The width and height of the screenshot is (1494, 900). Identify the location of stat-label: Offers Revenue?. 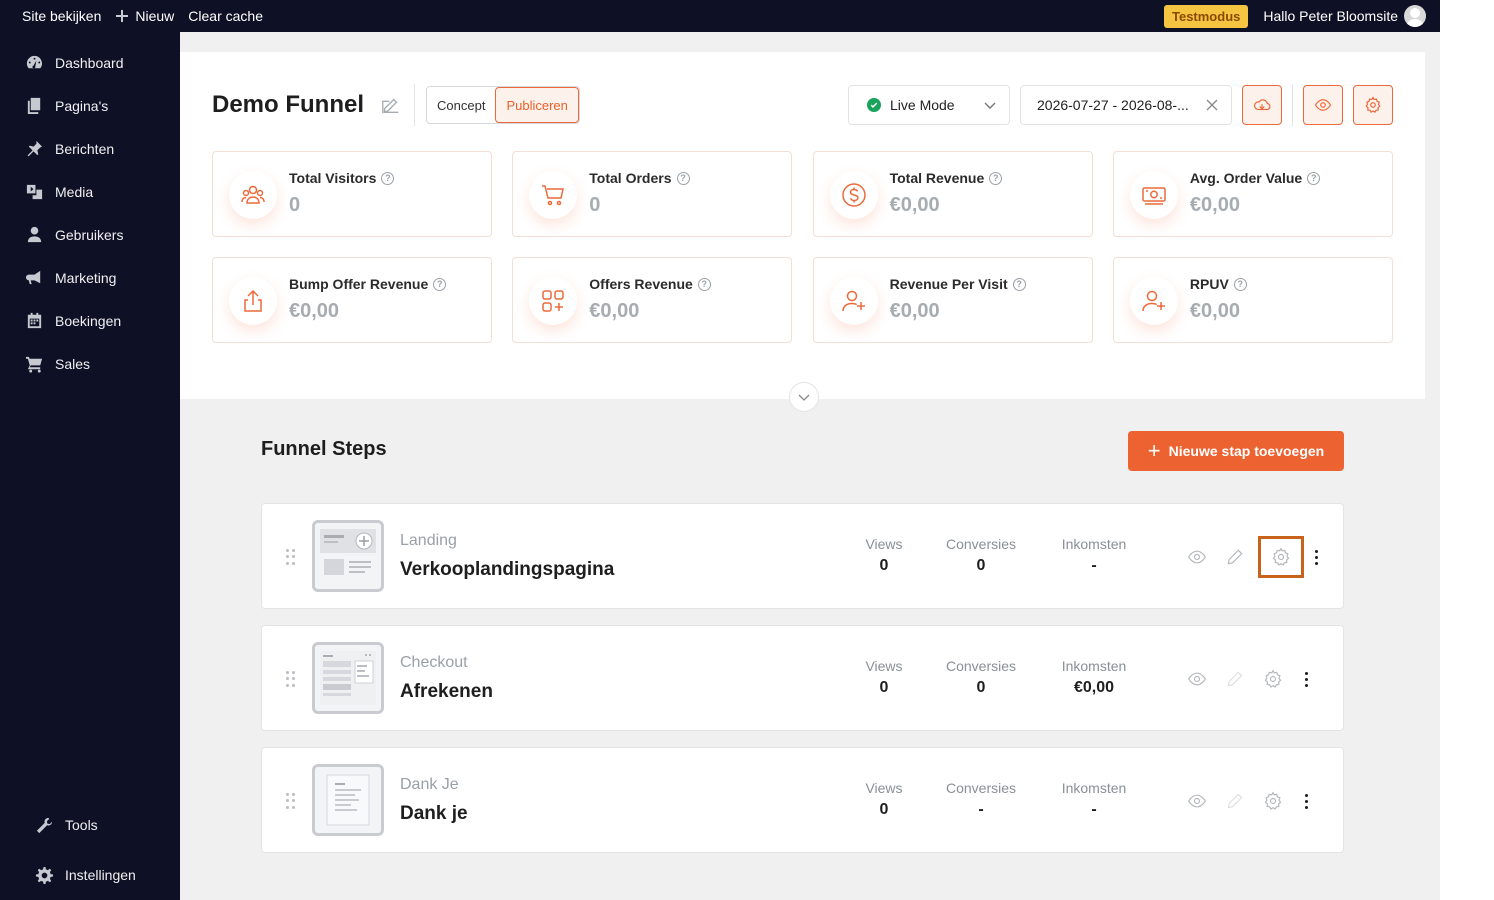
(650, 284).